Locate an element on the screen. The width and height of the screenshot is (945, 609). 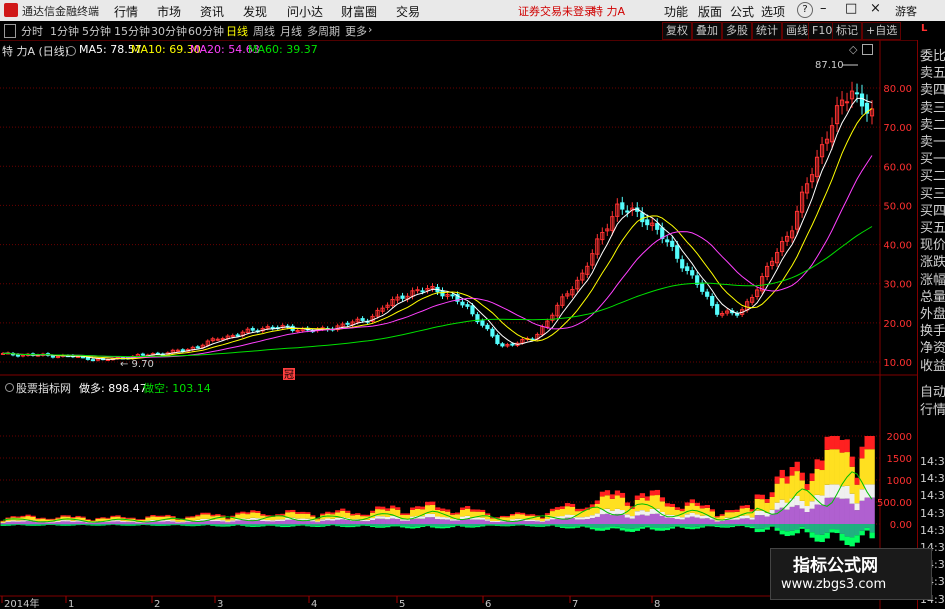
right-panel-item-15: 外盘 is located at coordinates (932, 314).